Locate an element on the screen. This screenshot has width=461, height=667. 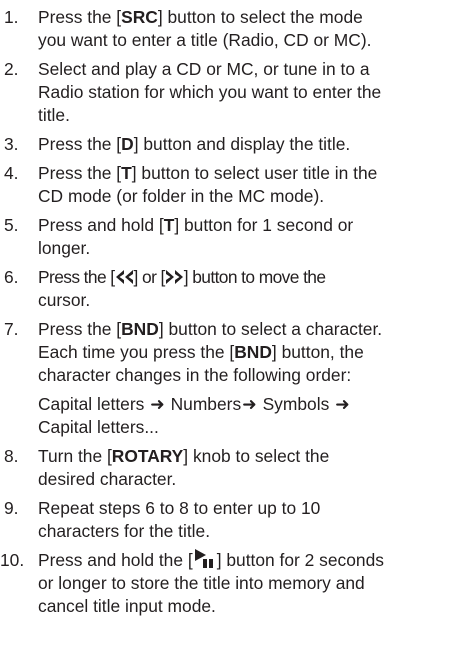
forward-chevron-icon is located at coordinates (174, 277).